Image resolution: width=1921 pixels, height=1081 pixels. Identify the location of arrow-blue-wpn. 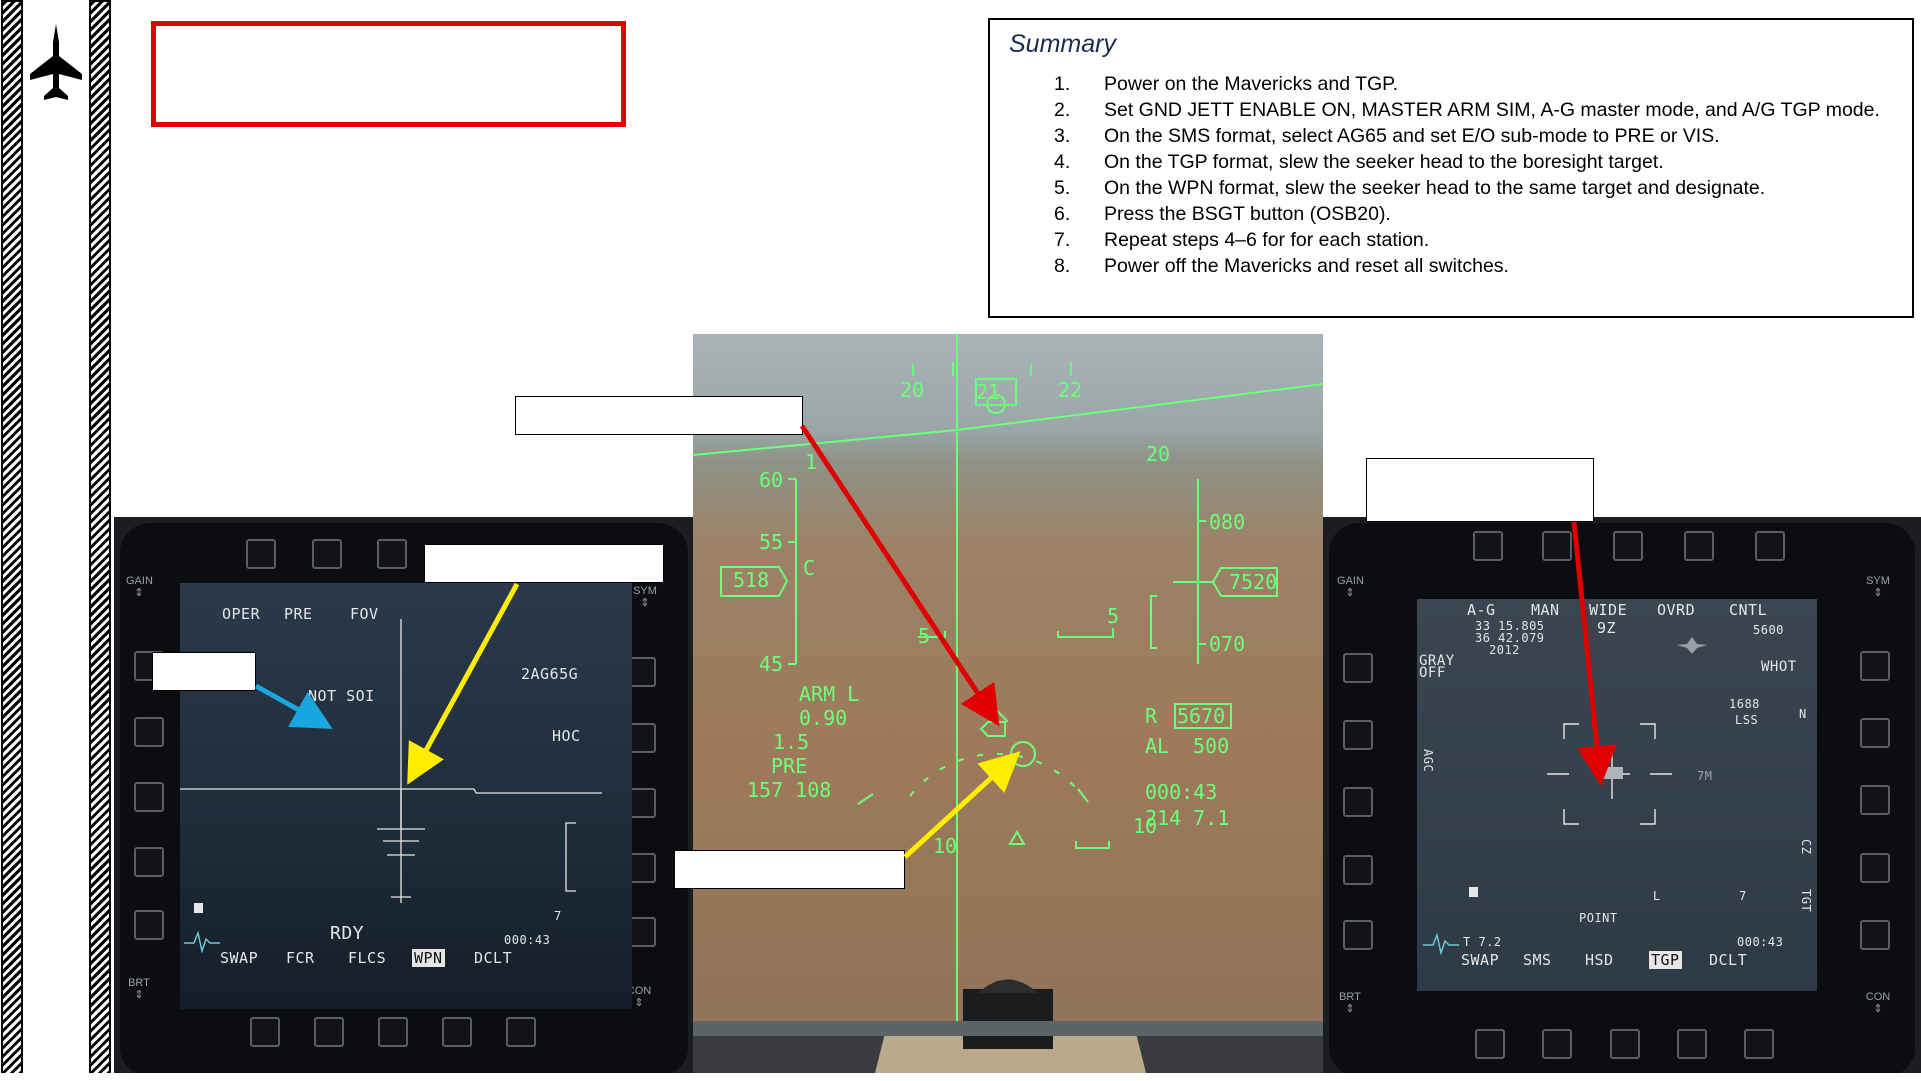
(293, 706).